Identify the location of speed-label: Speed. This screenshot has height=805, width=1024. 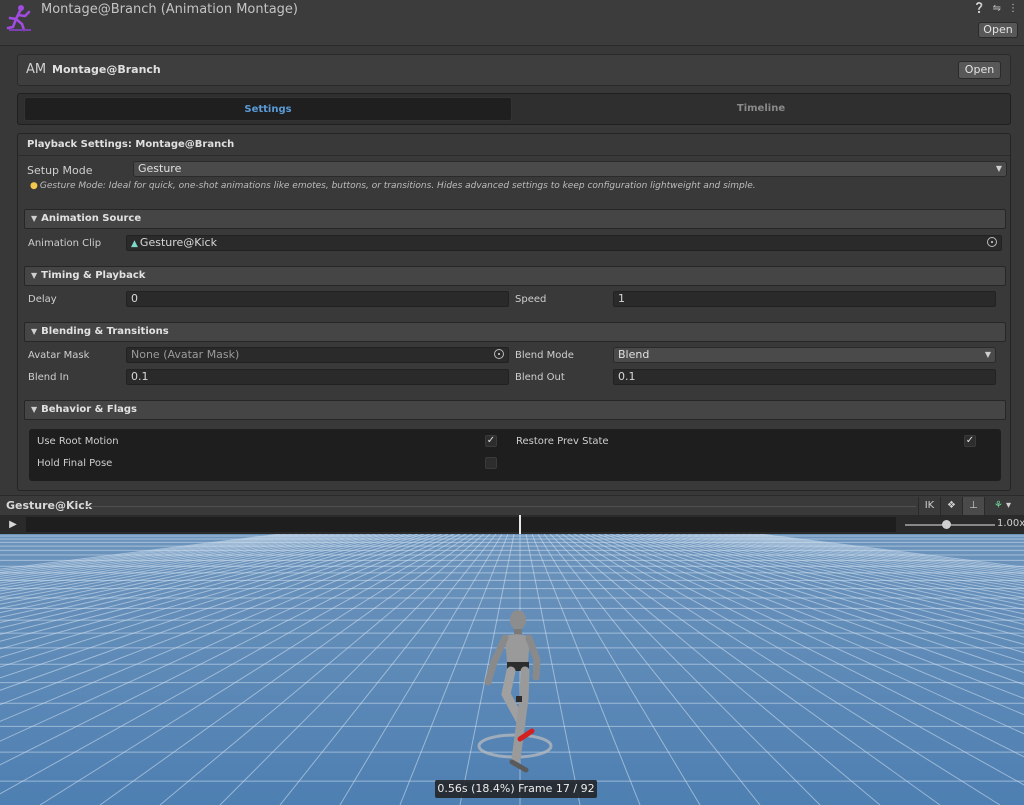
(531, 299).